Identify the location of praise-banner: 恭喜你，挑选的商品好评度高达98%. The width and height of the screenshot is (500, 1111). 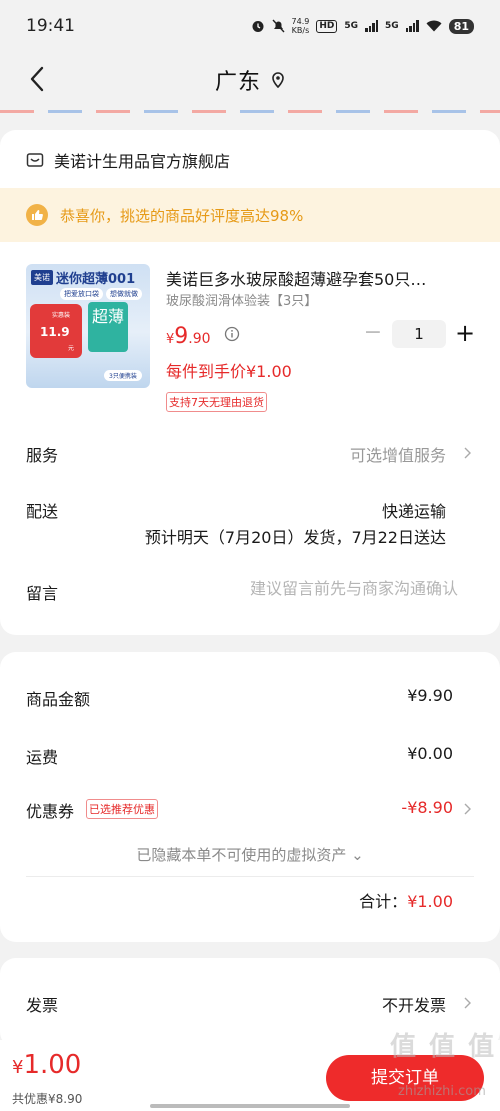
(250, 215).